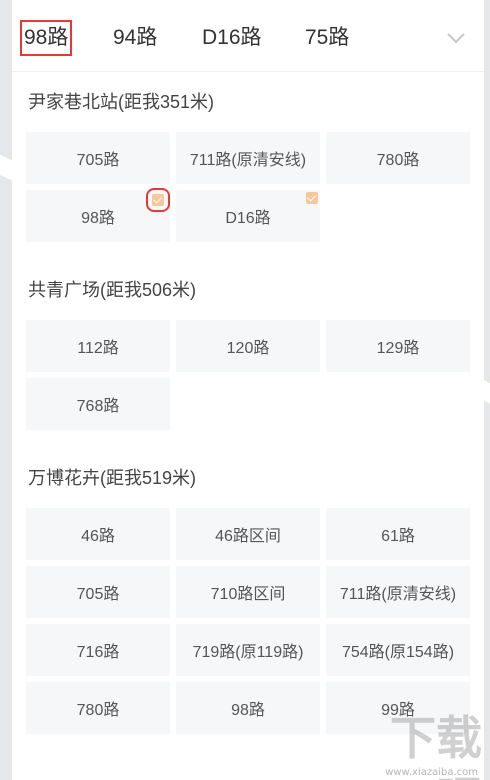 This screenshot has width=490, height=780. I want to click on route-label: 710路区间, so click(248, 594).